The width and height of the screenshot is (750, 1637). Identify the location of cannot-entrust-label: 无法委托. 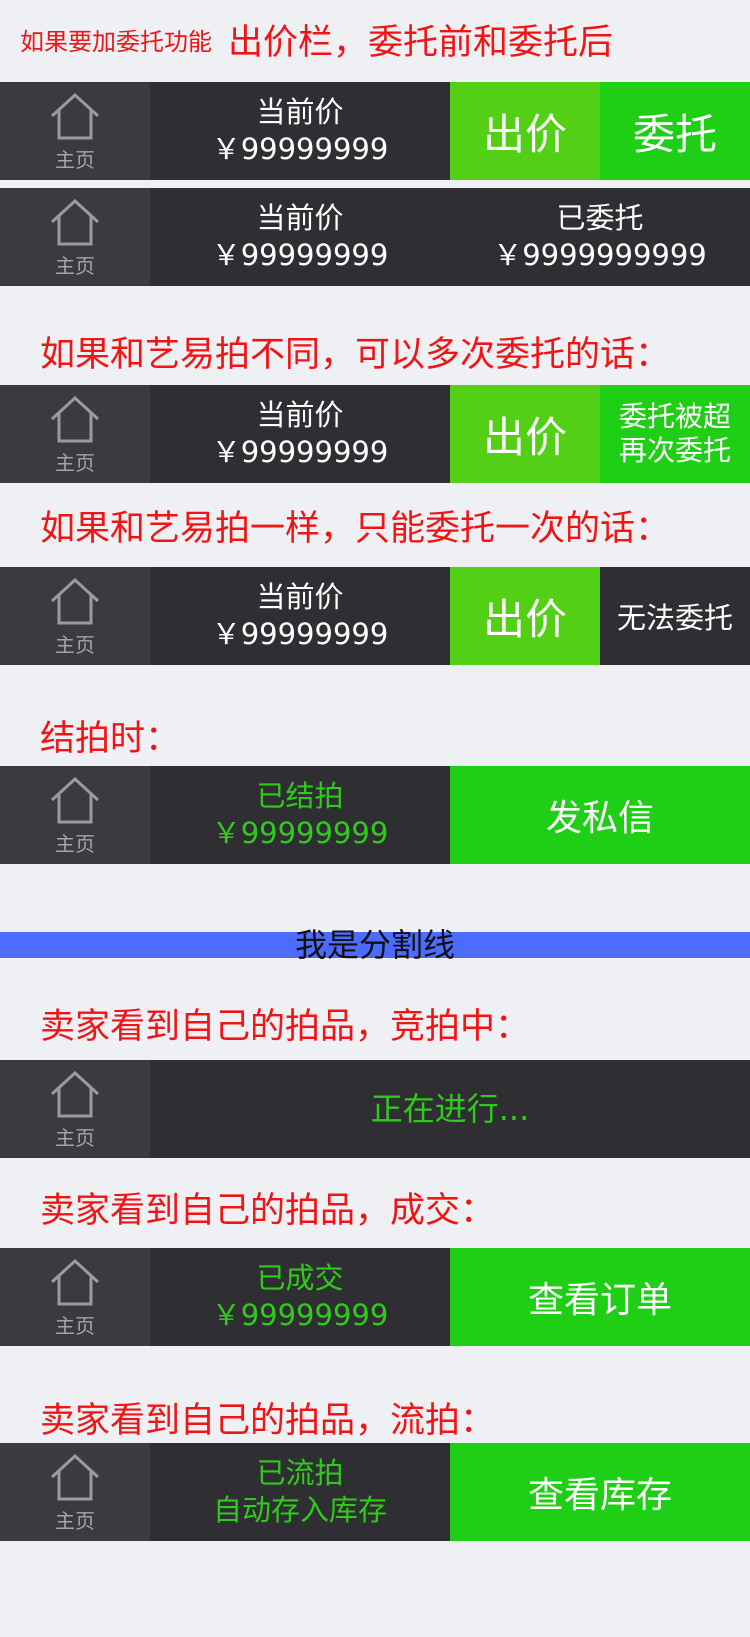
(675, 616).